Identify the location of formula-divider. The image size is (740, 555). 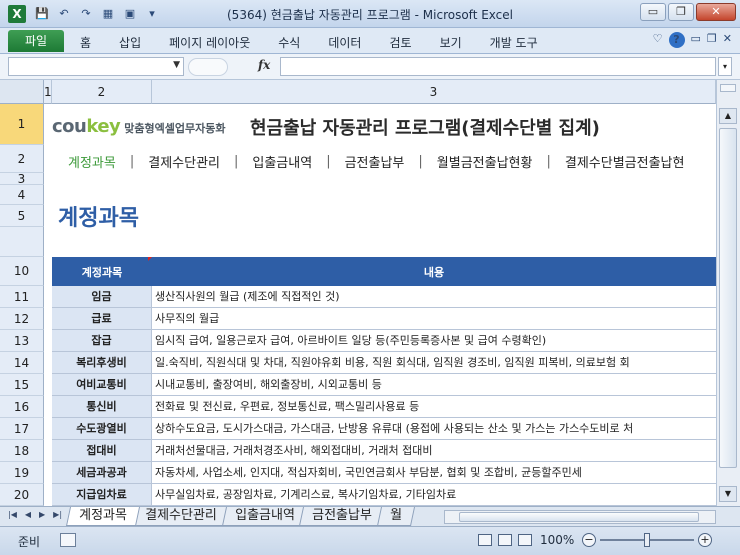
(208, 67).